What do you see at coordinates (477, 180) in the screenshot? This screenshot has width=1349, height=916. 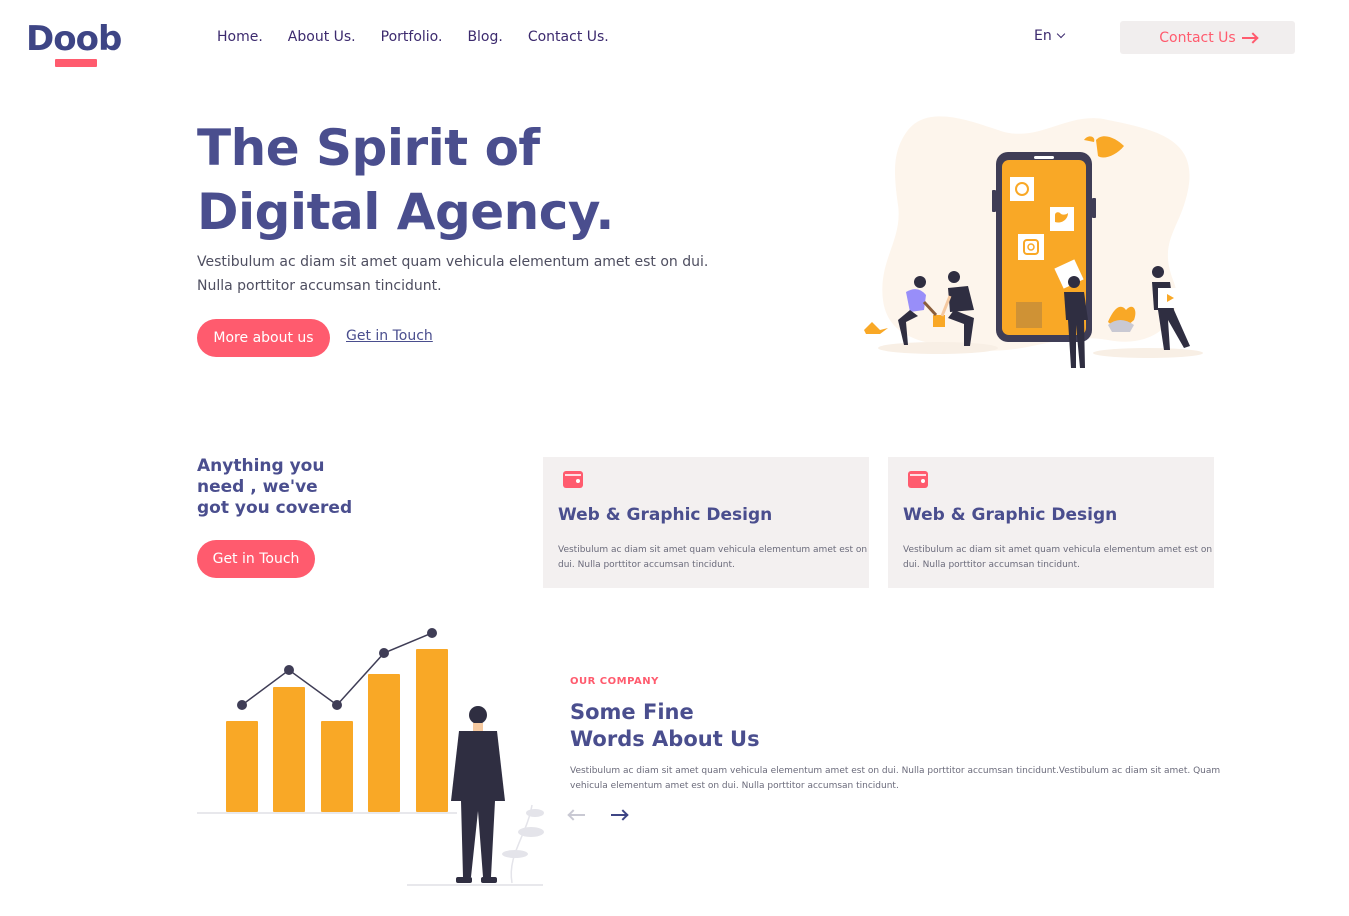 I see `hero-title: The Spirit of Digital Agency.` at bounding box center [477, 180].